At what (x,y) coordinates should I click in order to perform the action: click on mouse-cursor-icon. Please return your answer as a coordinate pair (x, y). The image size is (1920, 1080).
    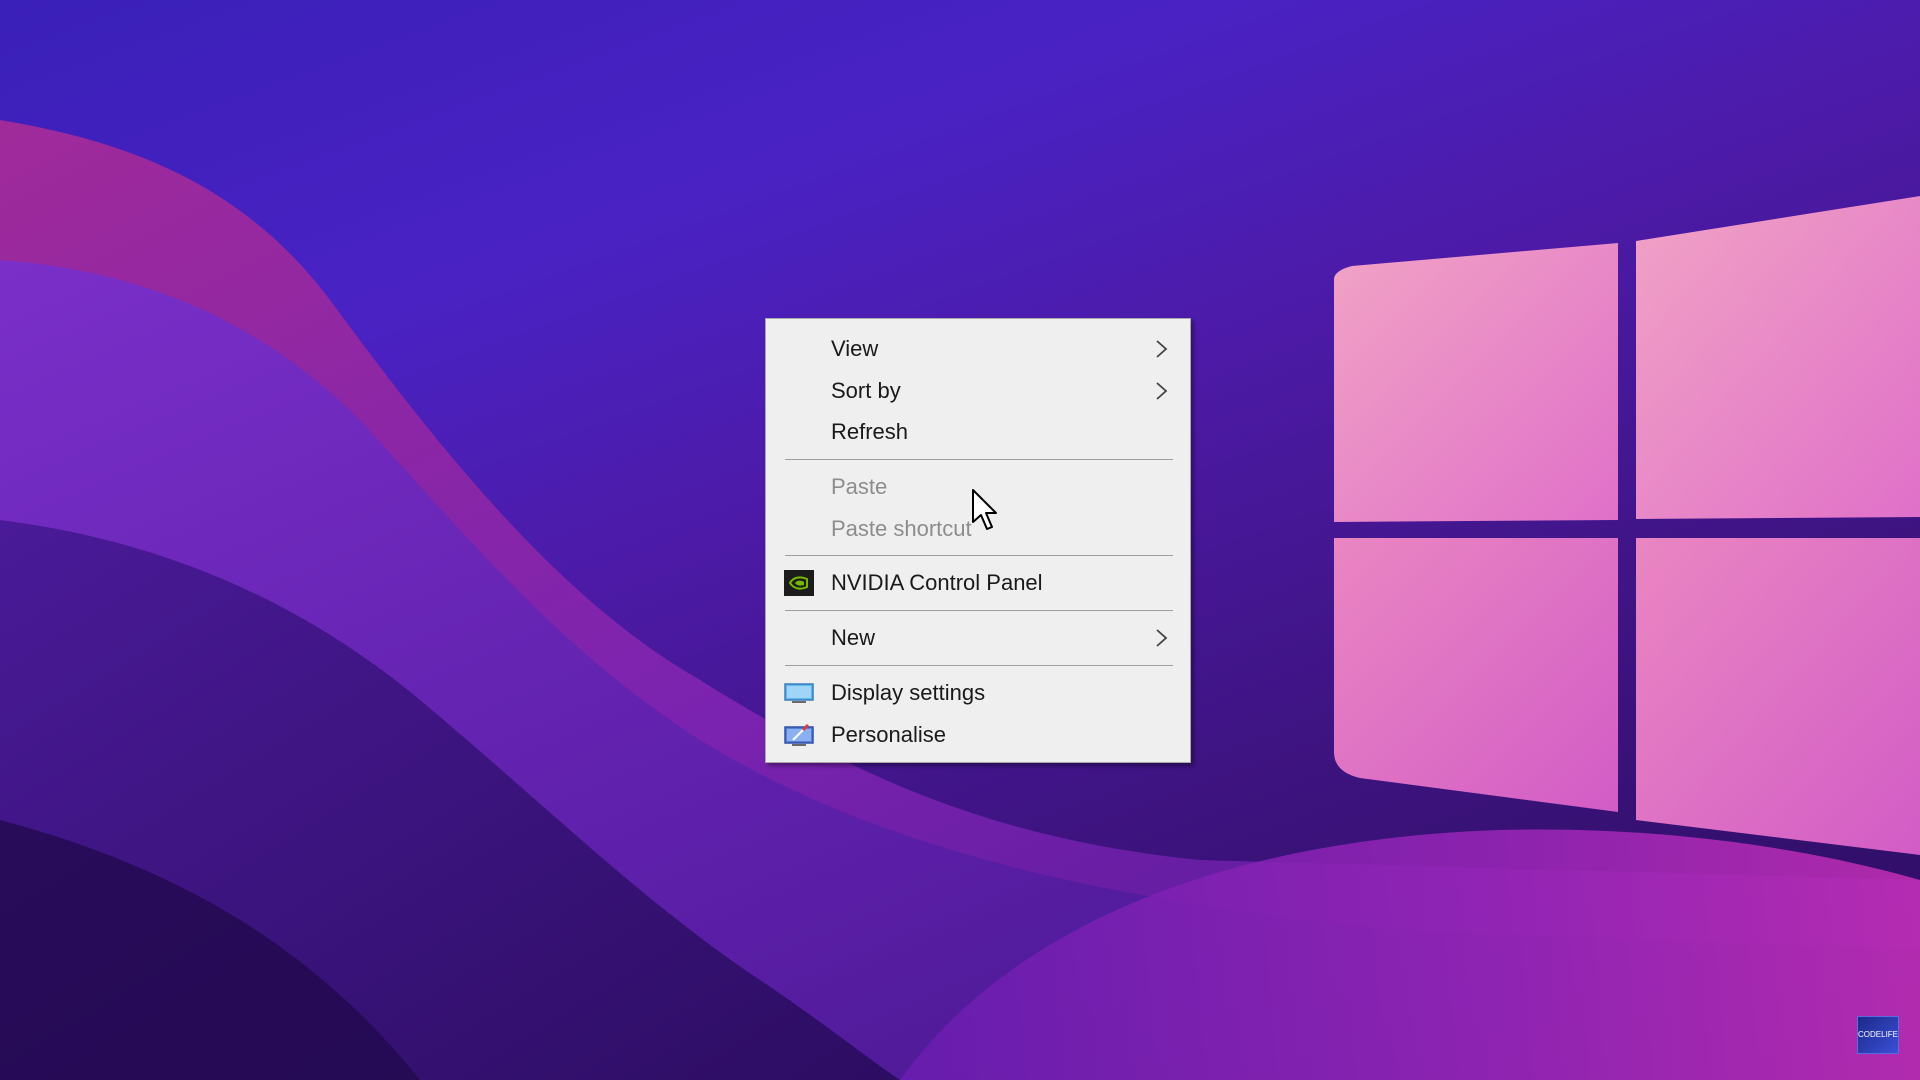
    Looking at the image, I should click on (984, 509).